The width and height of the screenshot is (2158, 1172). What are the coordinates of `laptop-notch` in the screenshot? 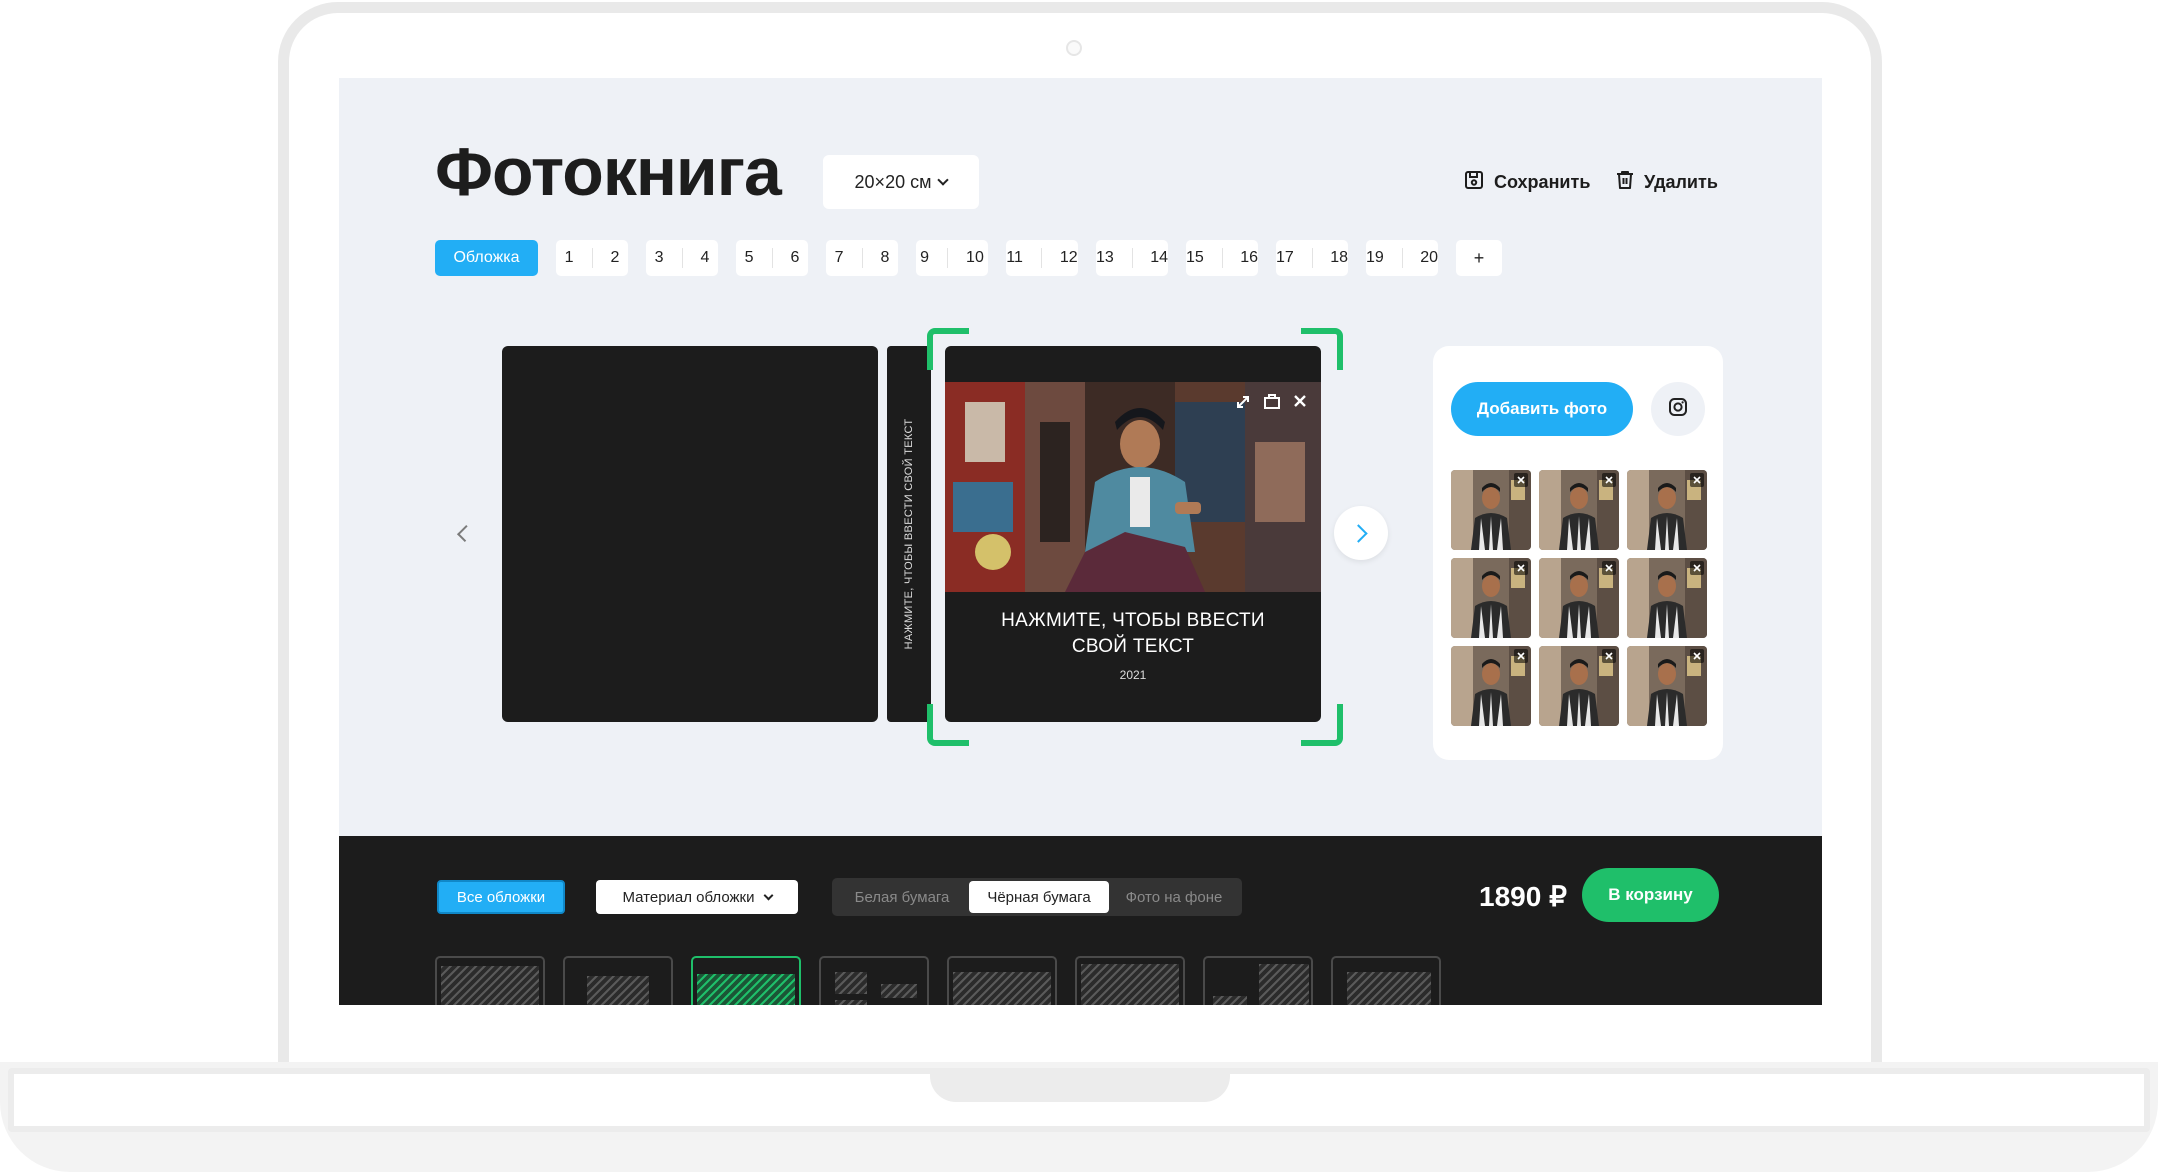 It's located at (1080, 1085).